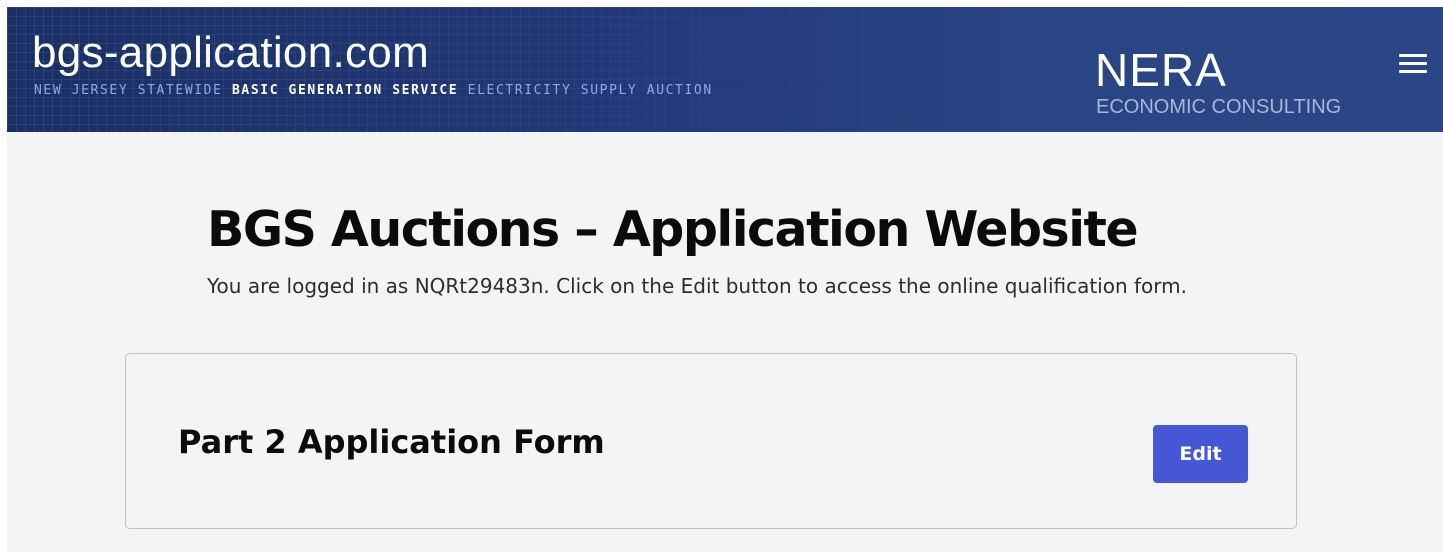 This screenshot has width=1443, height=552. Describe the element at coordinates (1200, 454) in the screenshot. I see `edit-button: Edit` at that location.